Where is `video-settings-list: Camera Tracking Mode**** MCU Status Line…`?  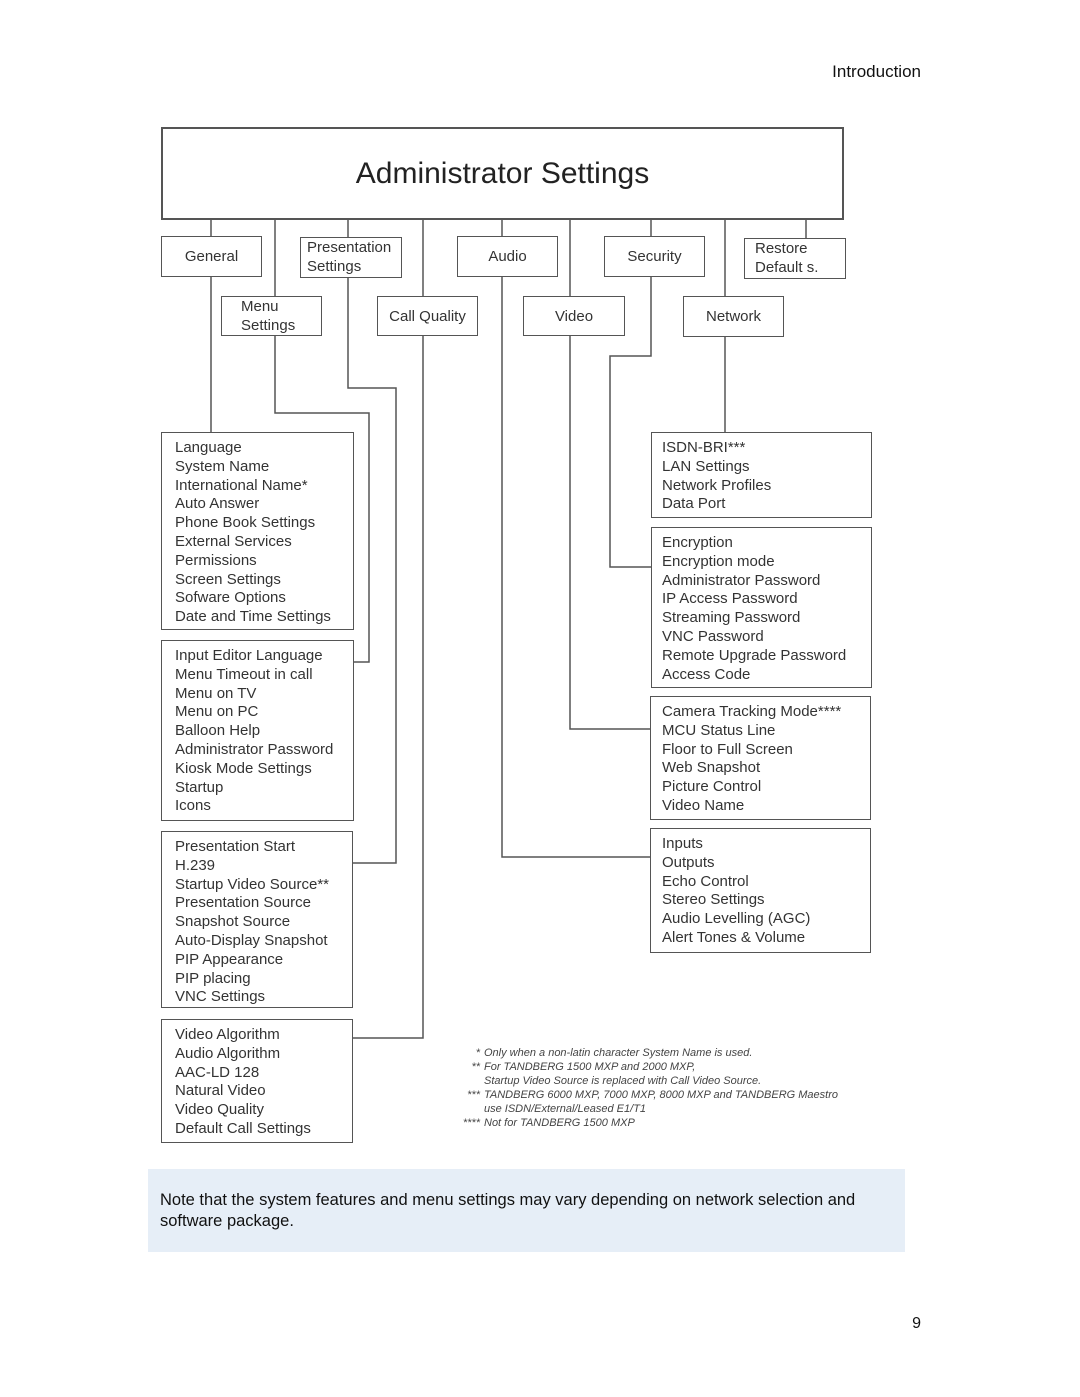 video-settings-list: Camera Tracking Mode**** MCU Status Line… is located at coordinates (760, 758).